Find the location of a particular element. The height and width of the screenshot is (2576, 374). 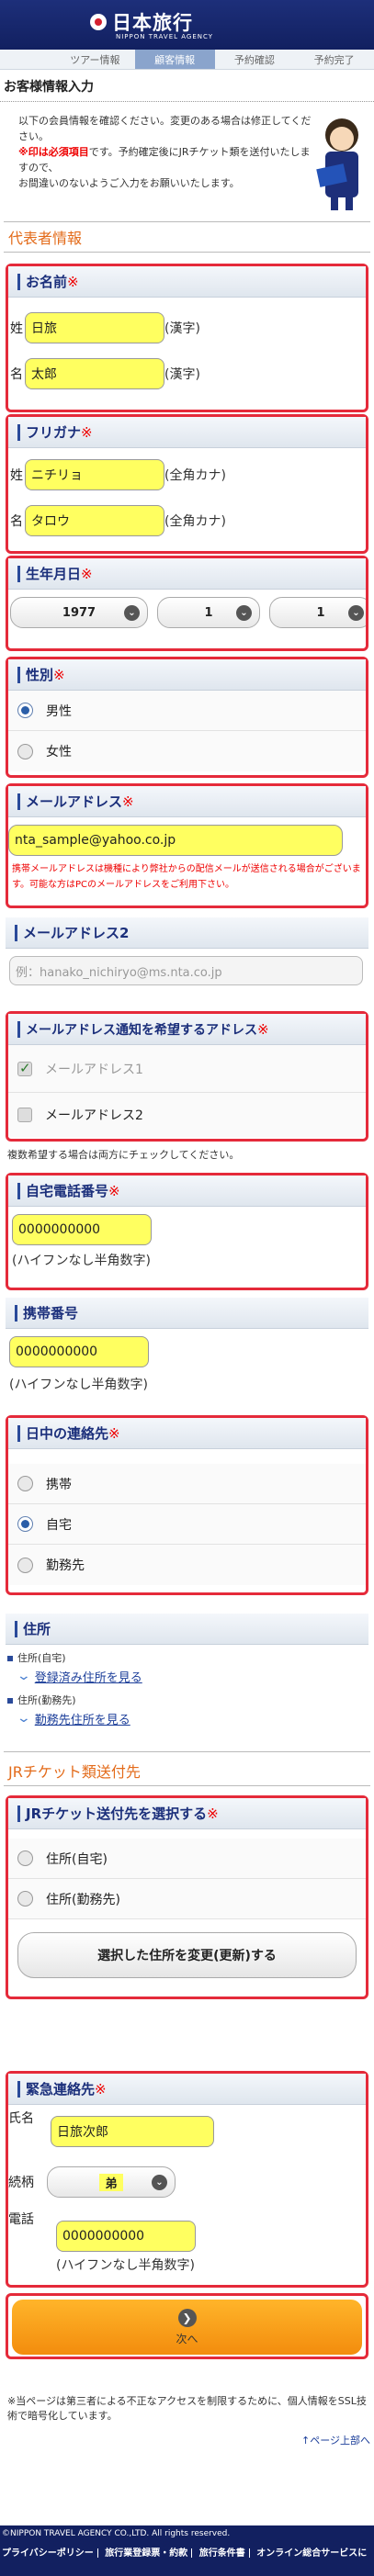

step-customer-info: 顧客情報 is located at coordinates (174, 59).